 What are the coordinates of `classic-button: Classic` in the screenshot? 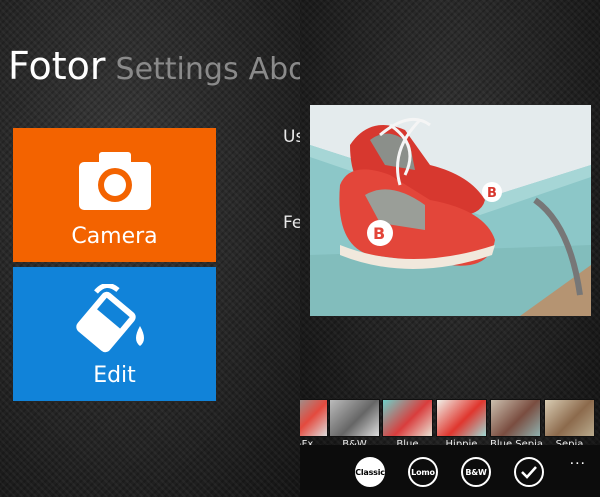 It's located at (370, 472).